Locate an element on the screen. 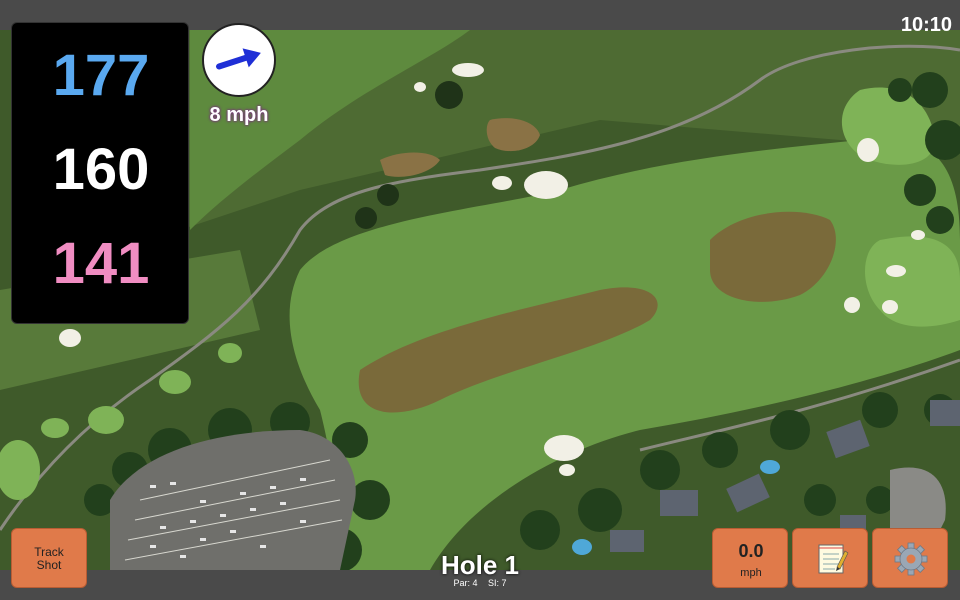 The height and width of the screenshot is (600, 960). distance-panel: 177 160 141 is located at coordinates (100, 173).